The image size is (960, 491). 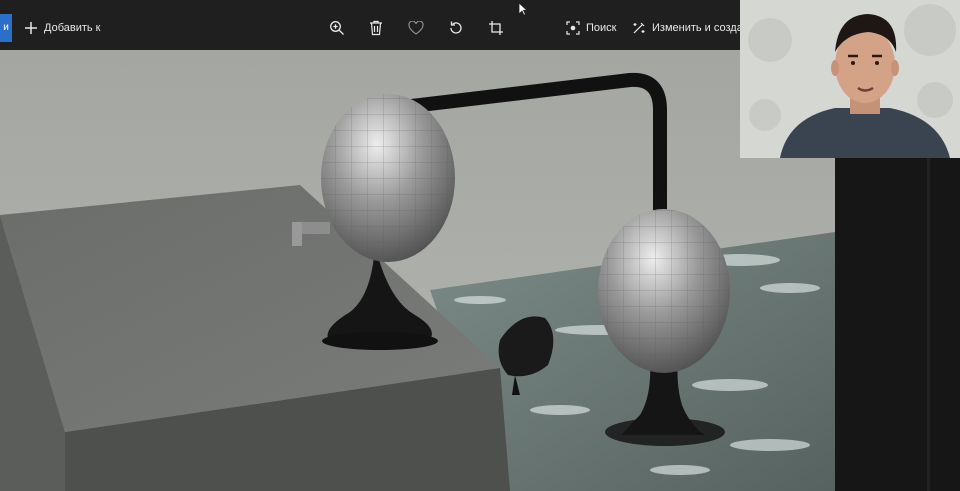 I want to click on edit-create-label: Изменить и создать, so click(x=703, y=28).